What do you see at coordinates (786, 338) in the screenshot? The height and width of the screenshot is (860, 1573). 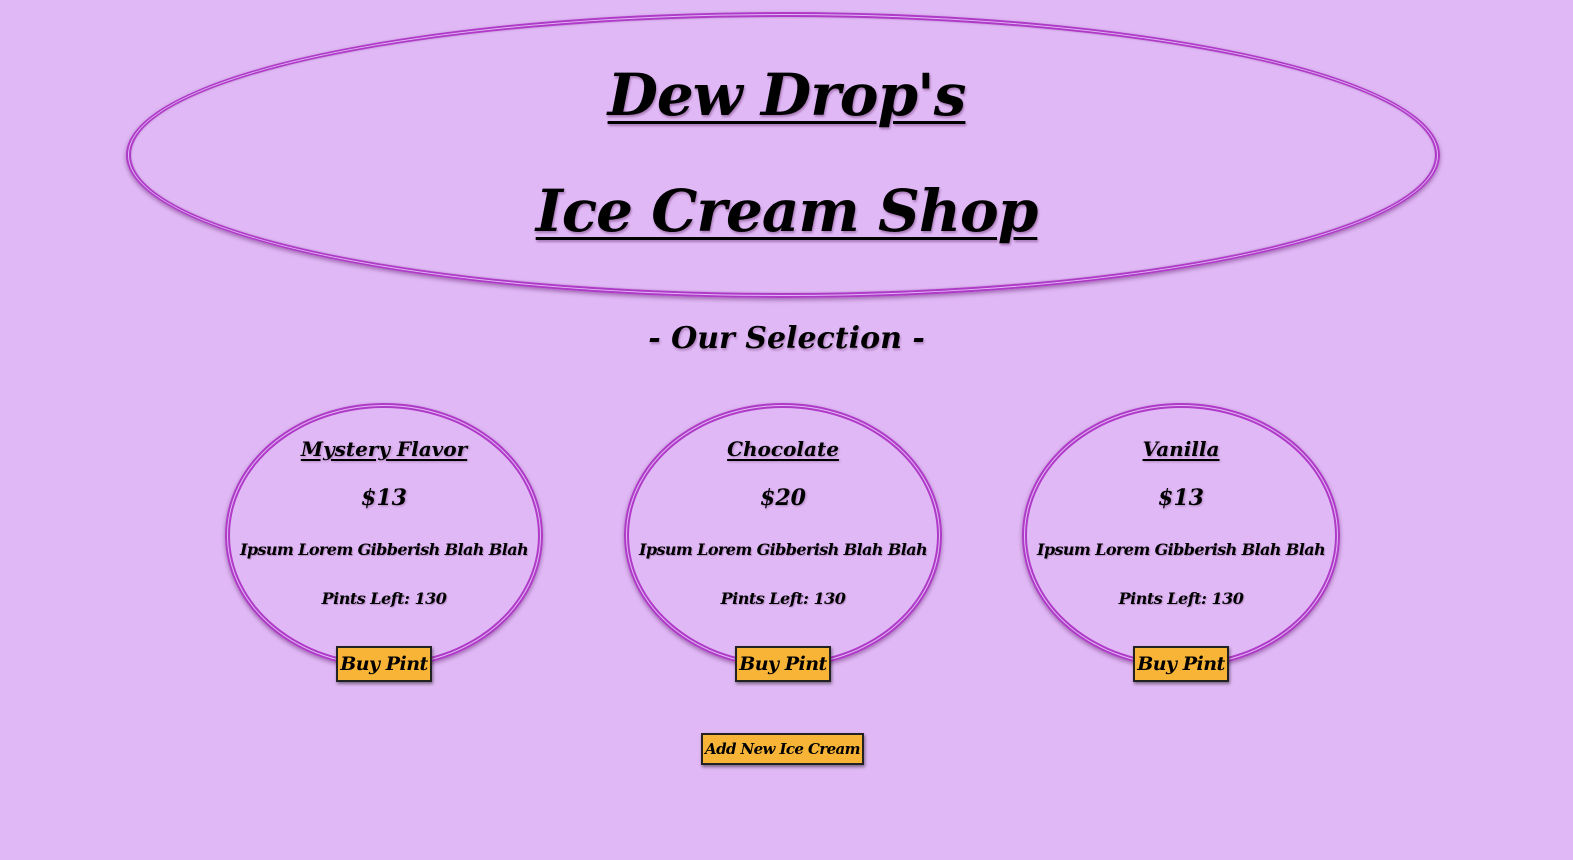 I see `selection-heading: - Our Selection -` at bounding box center [786, 338].